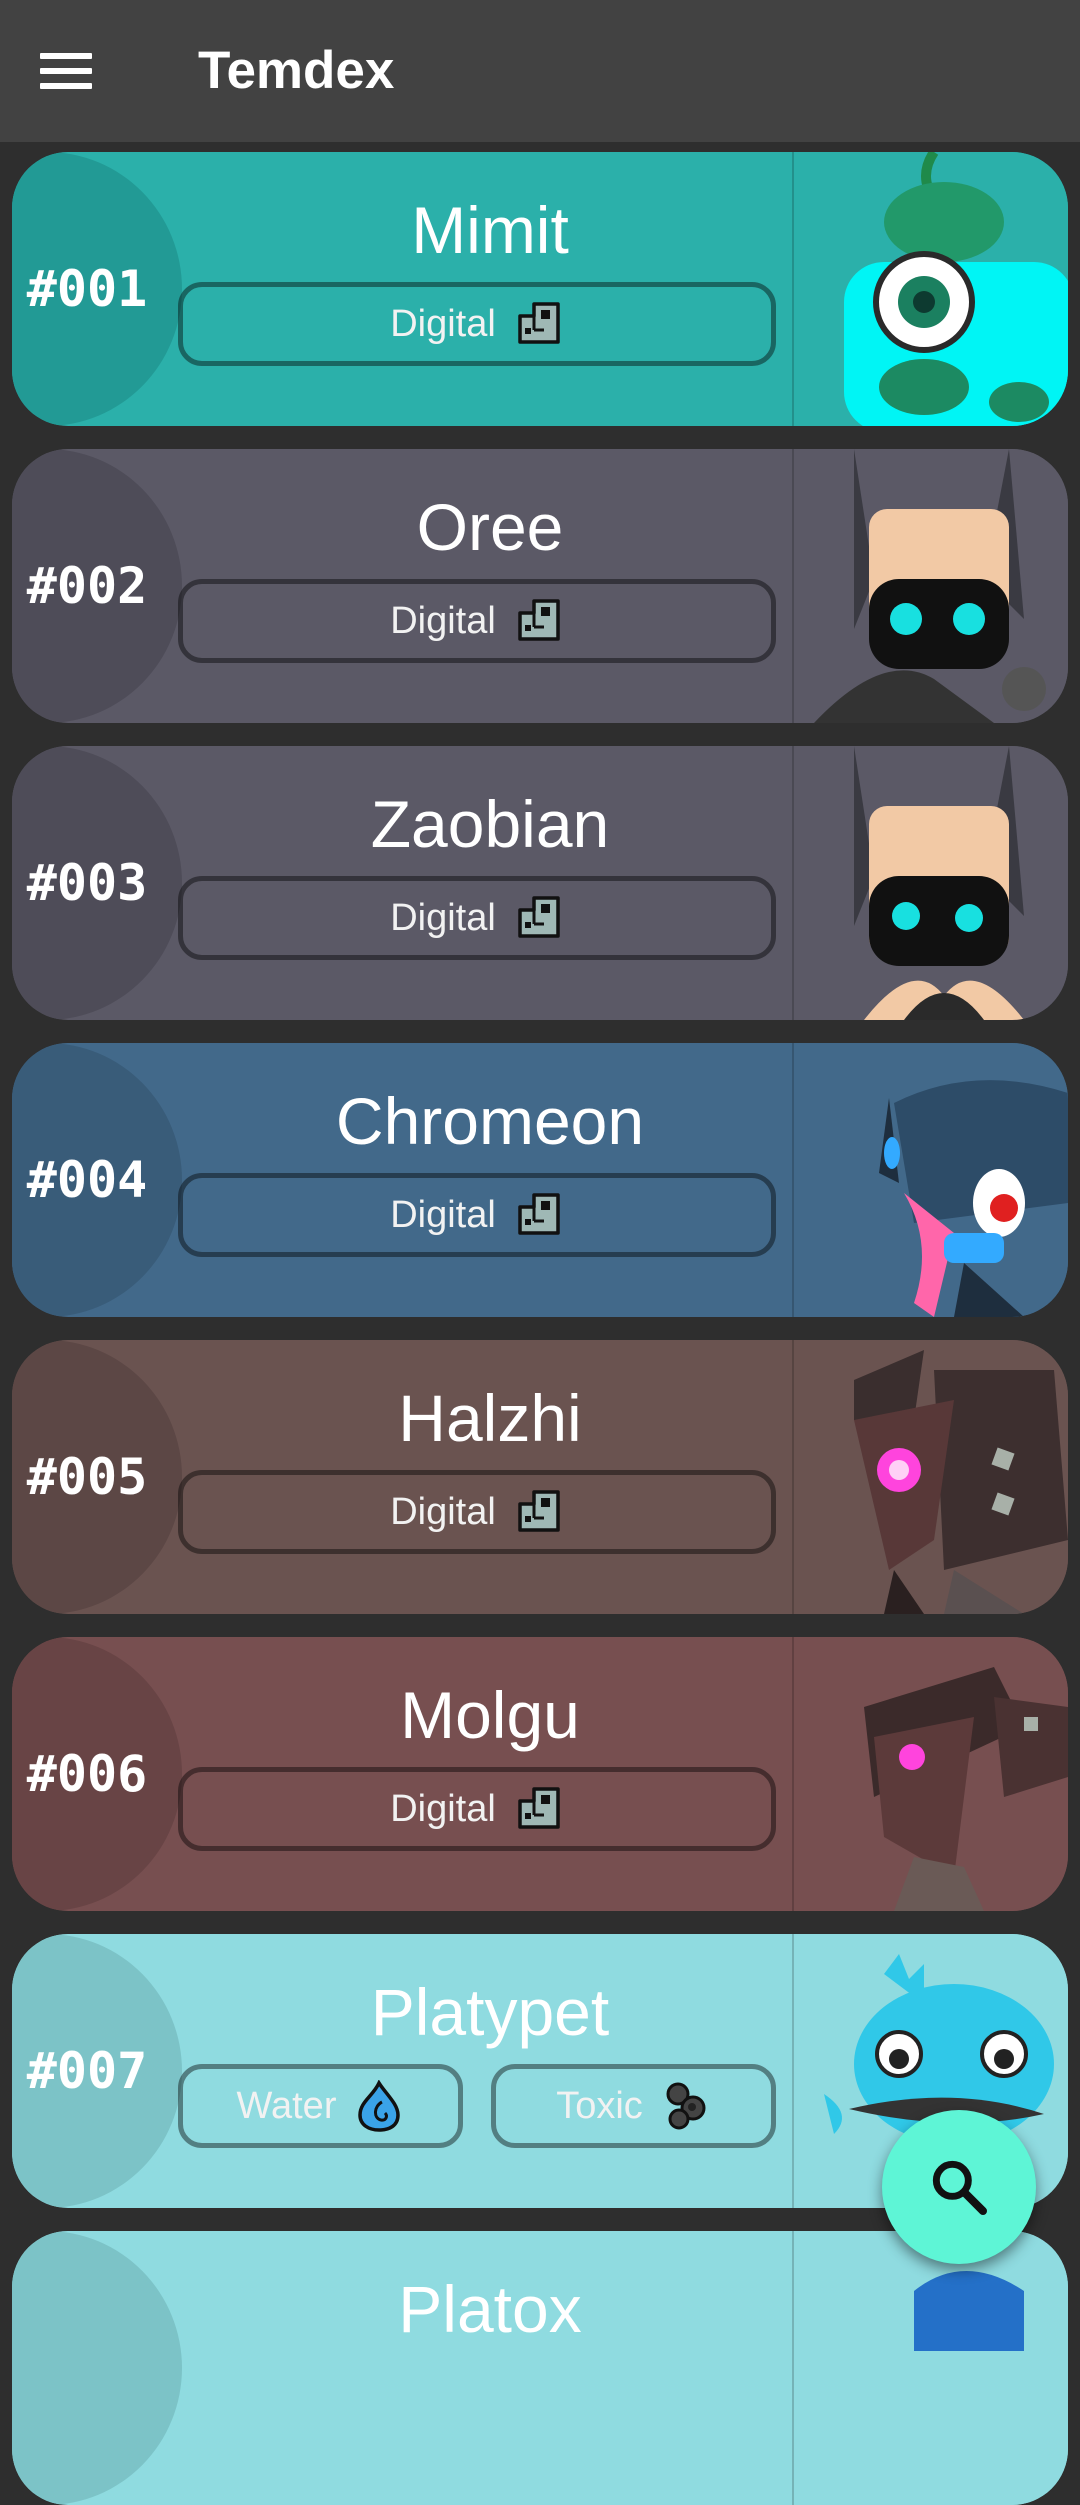 This screenshot has width=1080, height=2505. I want to click on type-chip-water: Water, so click(320, 2106).